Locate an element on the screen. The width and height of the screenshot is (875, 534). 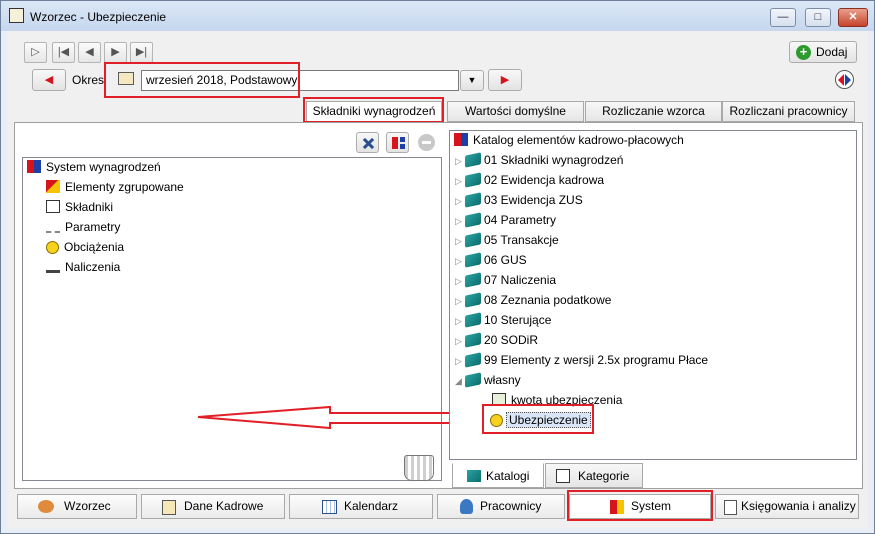
module-tab-ksiegowania: Księgowania i analizy is located at coordinates (787, 506).